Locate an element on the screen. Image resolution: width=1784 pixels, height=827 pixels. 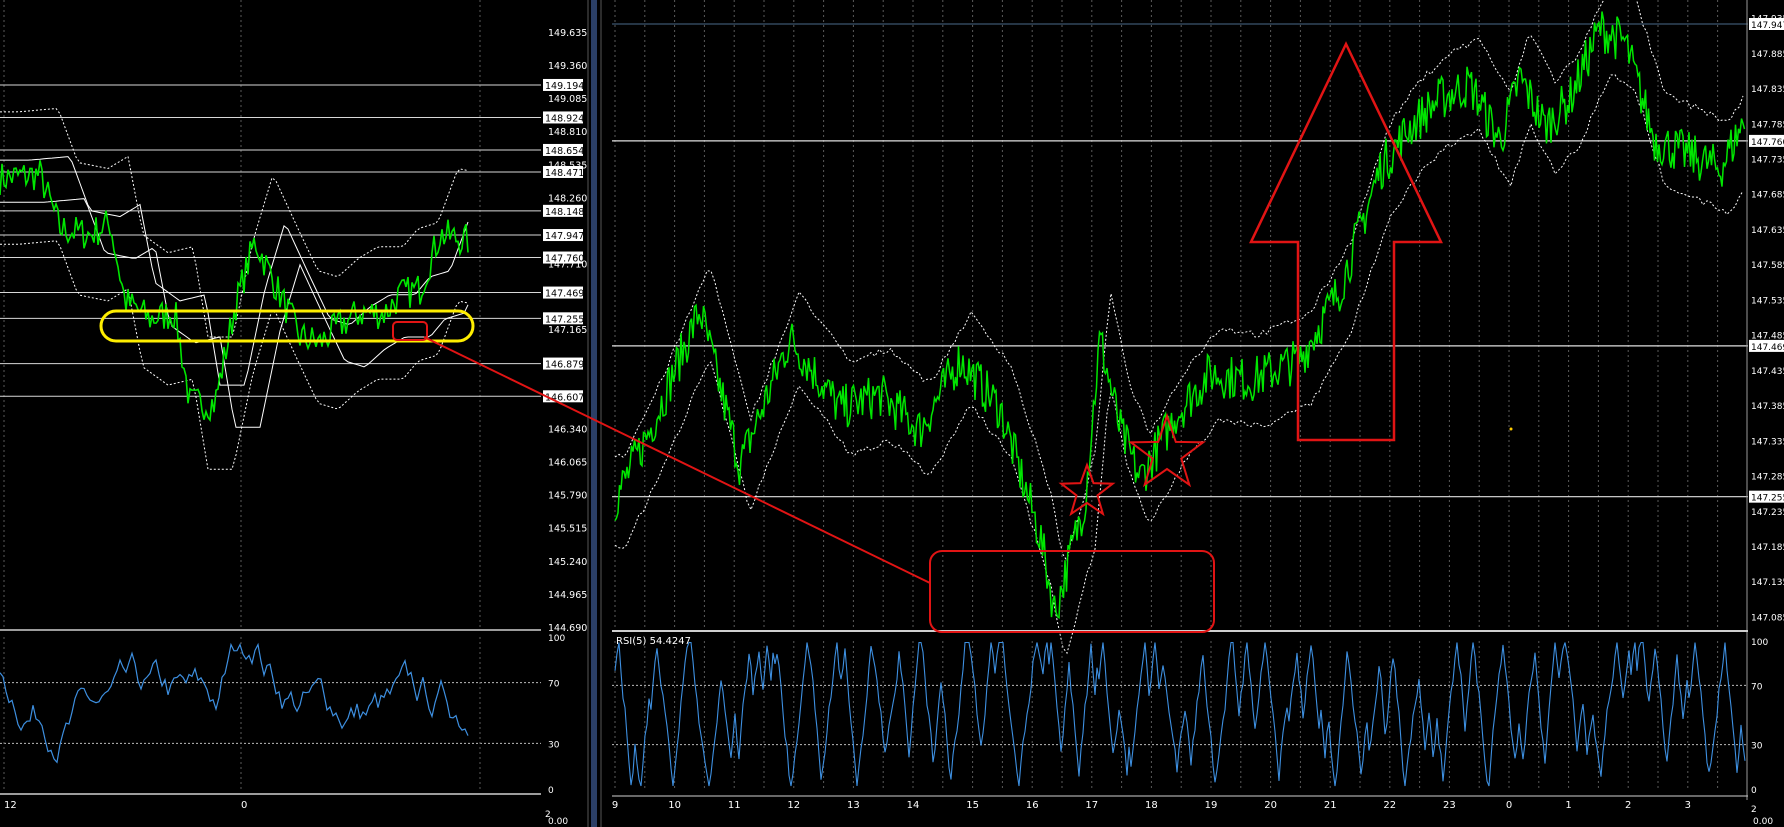
x-tick-label: 3 is located at coordinates (1688, 805).